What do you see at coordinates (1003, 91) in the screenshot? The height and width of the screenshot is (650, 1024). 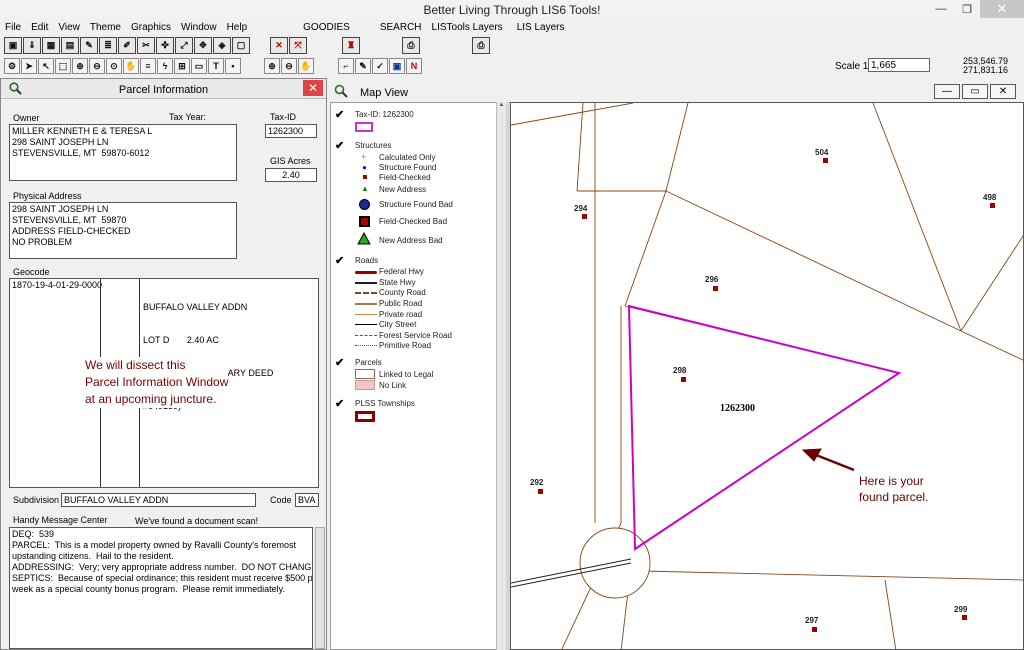 I see `map-close-button: ✕` at bounding box center [1003, 91].